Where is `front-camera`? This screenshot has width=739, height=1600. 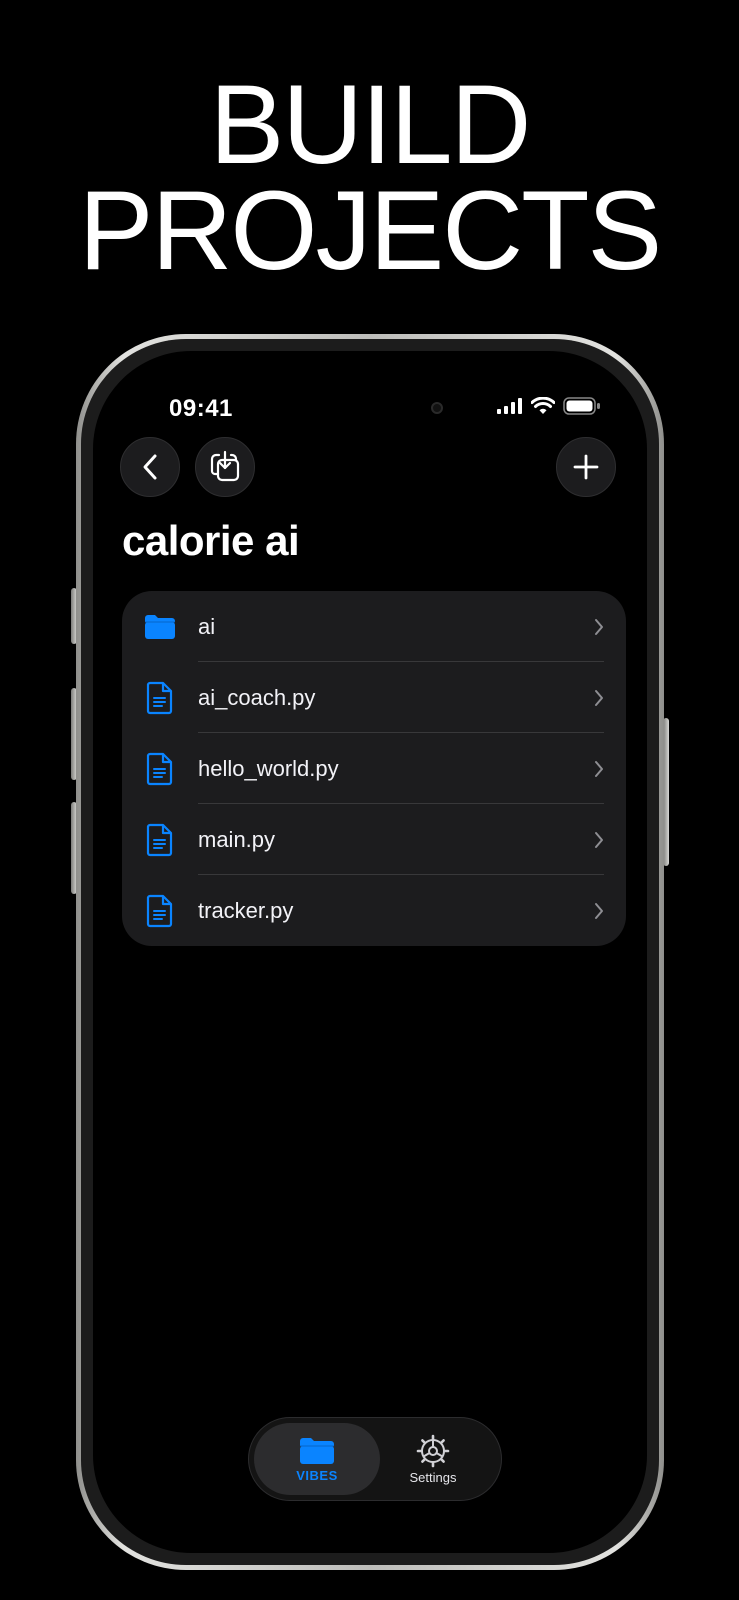 front-camera is located at coordinates (437, 408).